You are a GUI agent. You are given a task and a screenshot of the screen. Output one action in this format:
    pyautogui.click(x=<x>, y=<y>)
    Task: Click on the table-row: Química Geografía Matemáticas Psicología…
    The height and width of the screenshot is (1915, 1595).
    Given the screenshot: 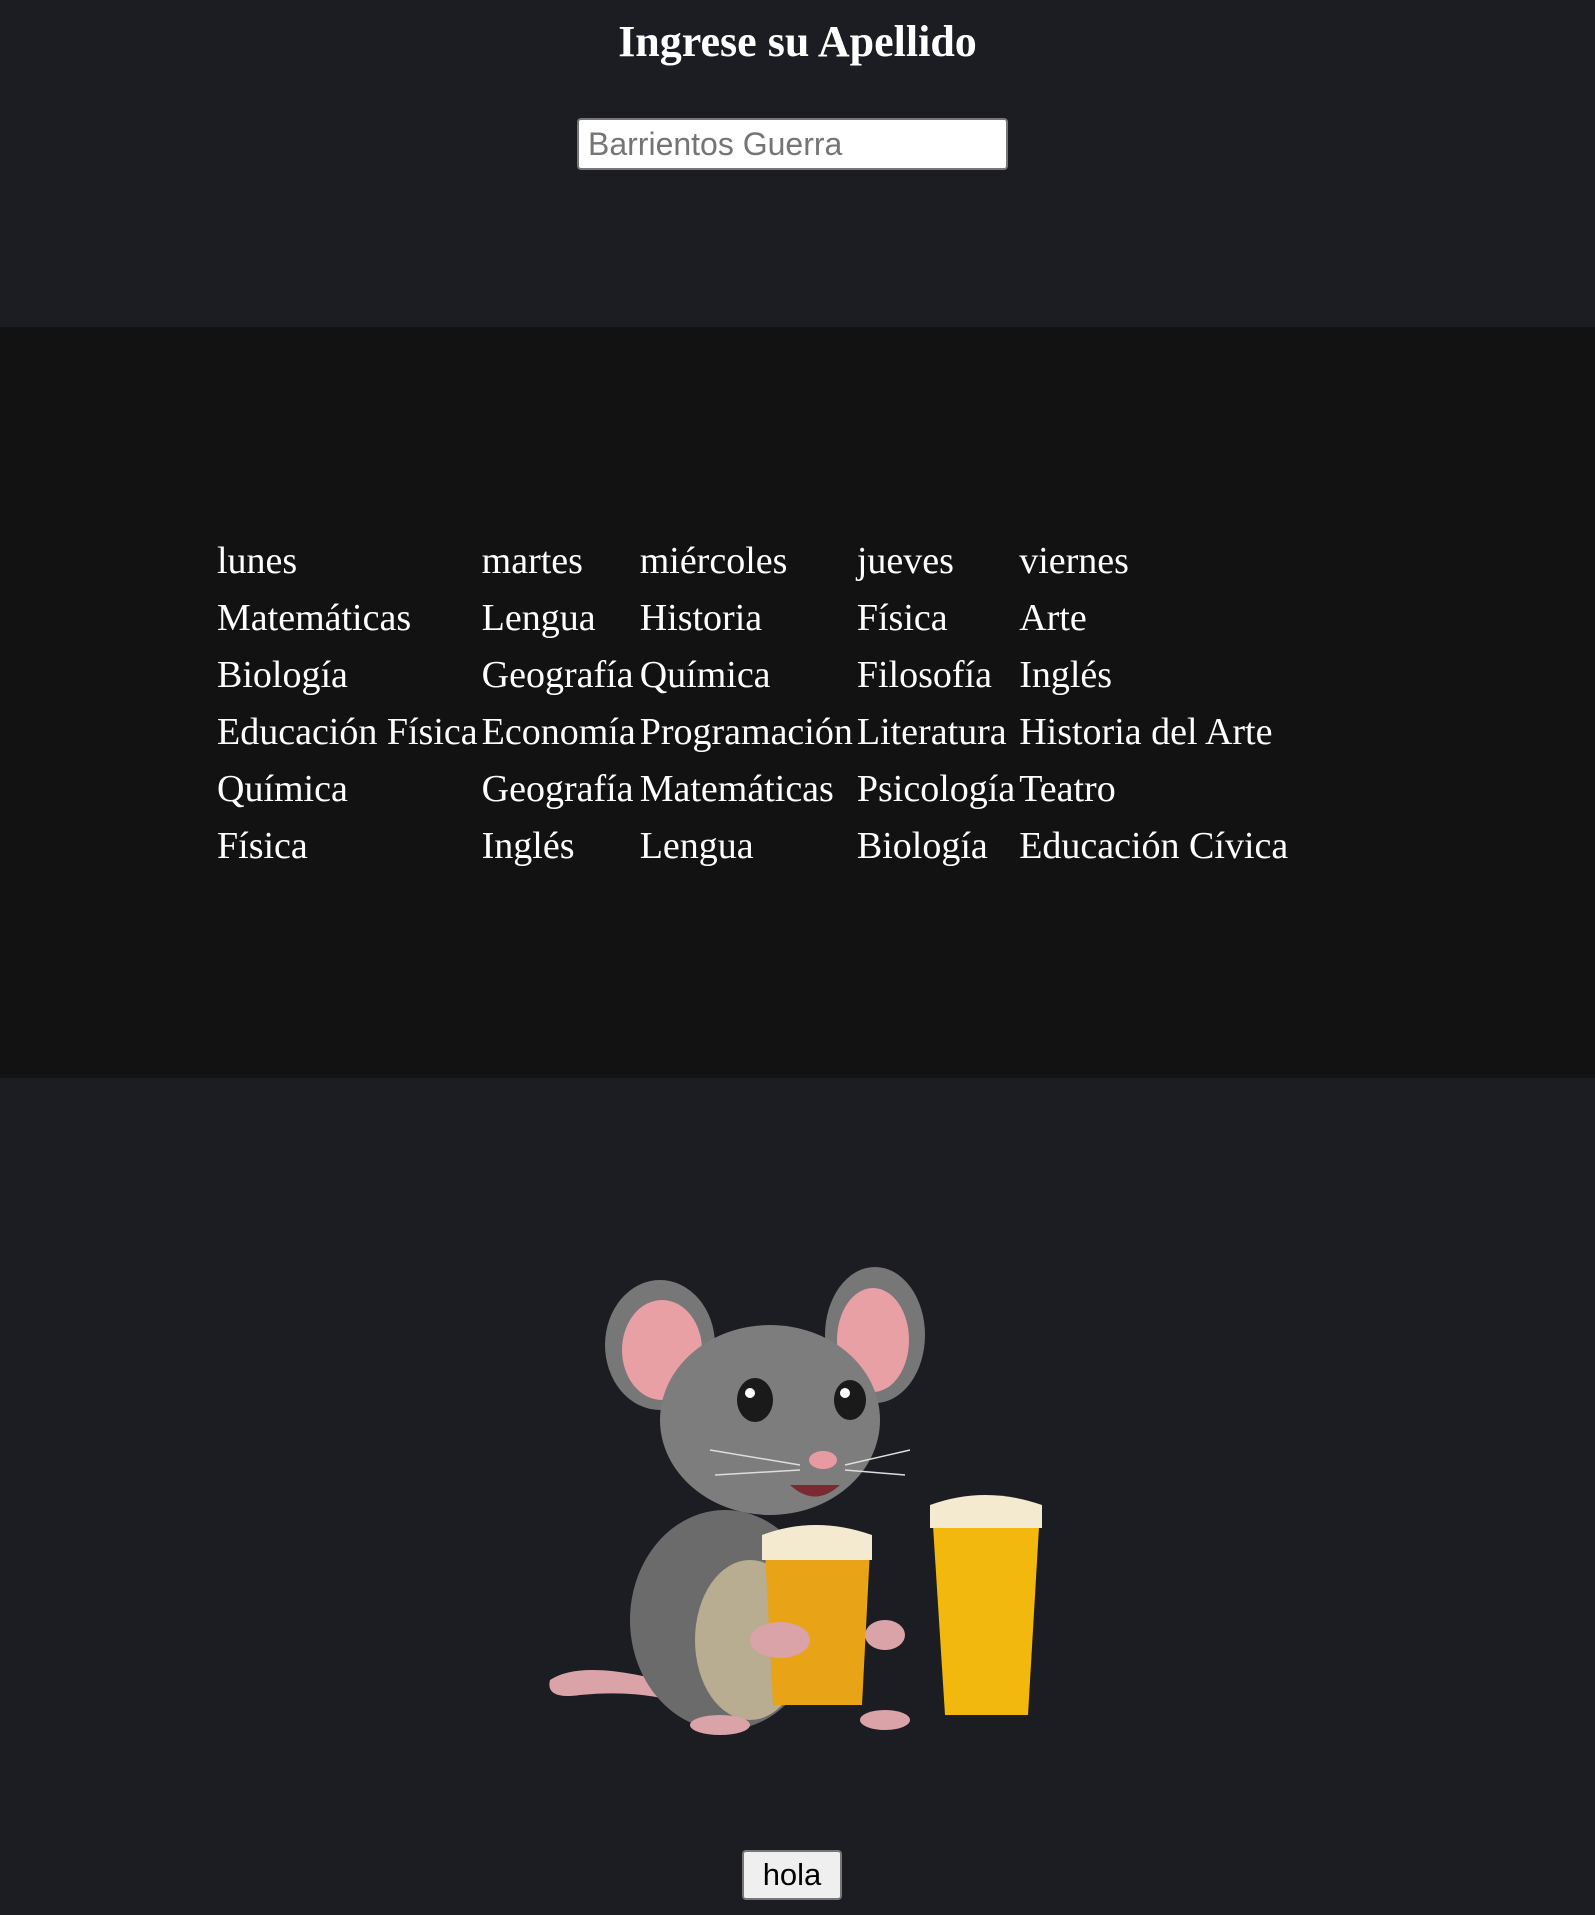 What is the action you would take?
    pyautogui.click(x=752, y=788)
    